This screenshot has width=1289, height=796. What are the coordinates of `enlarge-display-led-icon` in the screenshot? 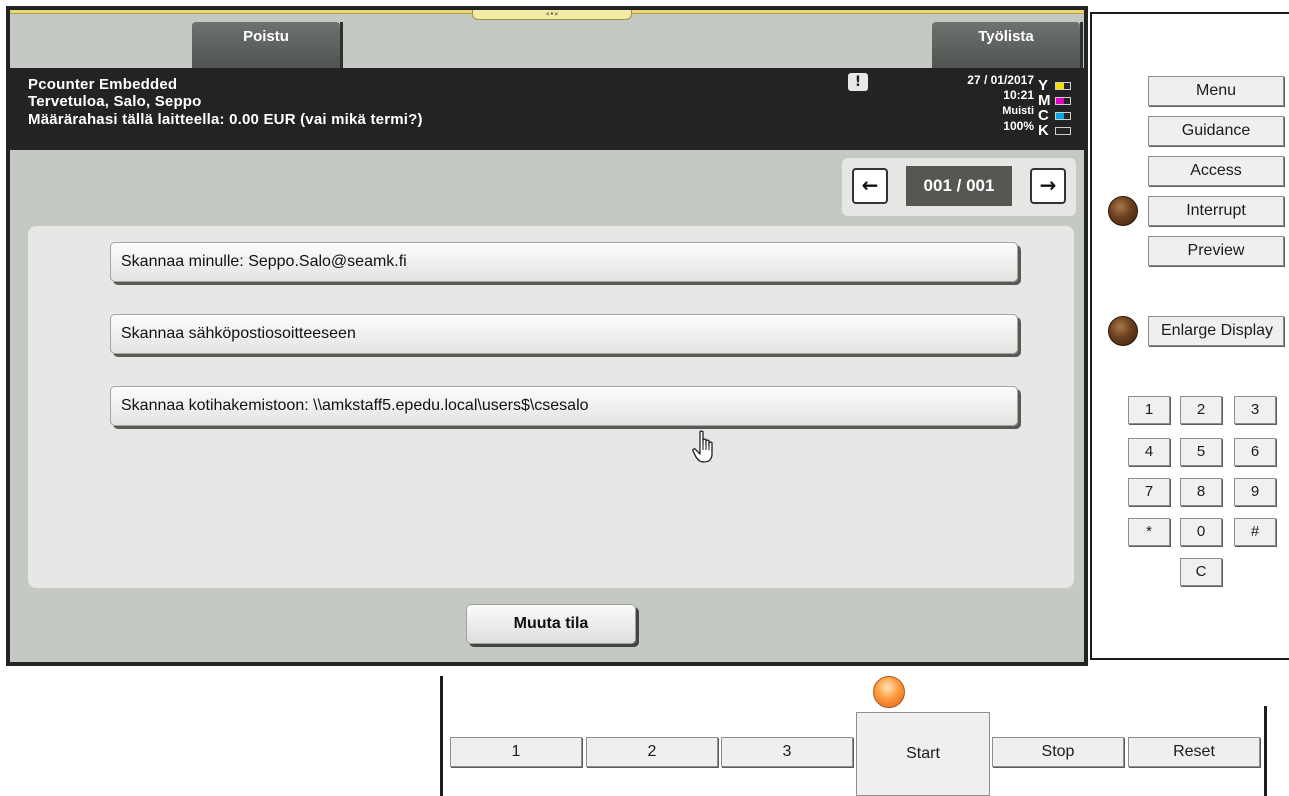 It's located at (1123, 331).